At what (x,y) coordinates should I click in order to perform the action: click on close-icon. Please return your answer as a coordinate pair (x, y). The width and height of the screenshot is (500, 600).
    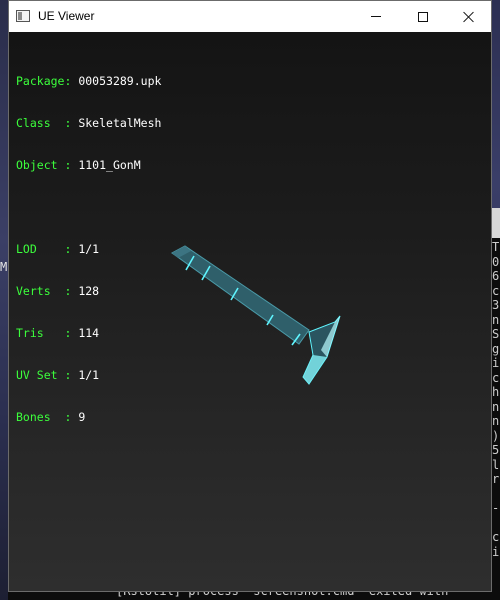
    Looking at the image, I should click on (469, 17).